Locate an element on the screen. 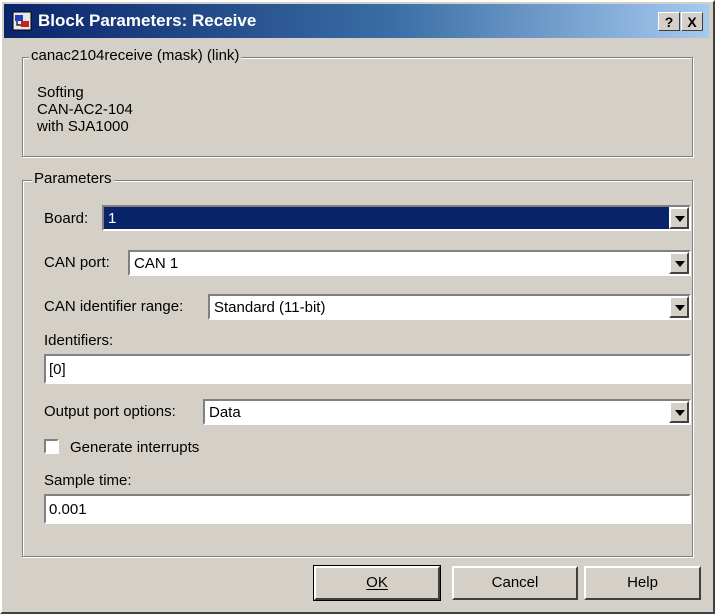 Image resolution: width=715 pixels, height=614 pixels. help-title-button: ? is located at coordinates (669, 21).